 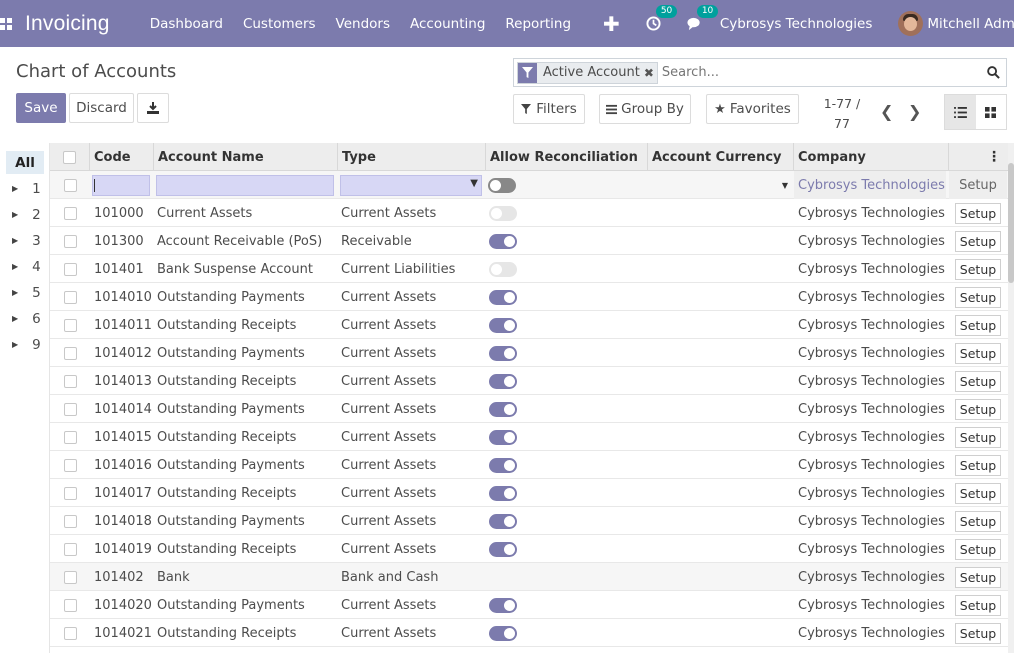 I want to click on side-item-2: ▶ 2, so click(x=25, y=214).